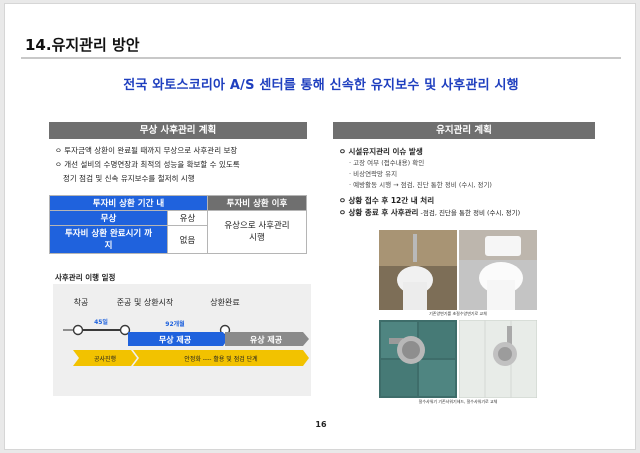  I want to click on right-subitem-2-text: 비상연락망 유지, so click(375, 174).